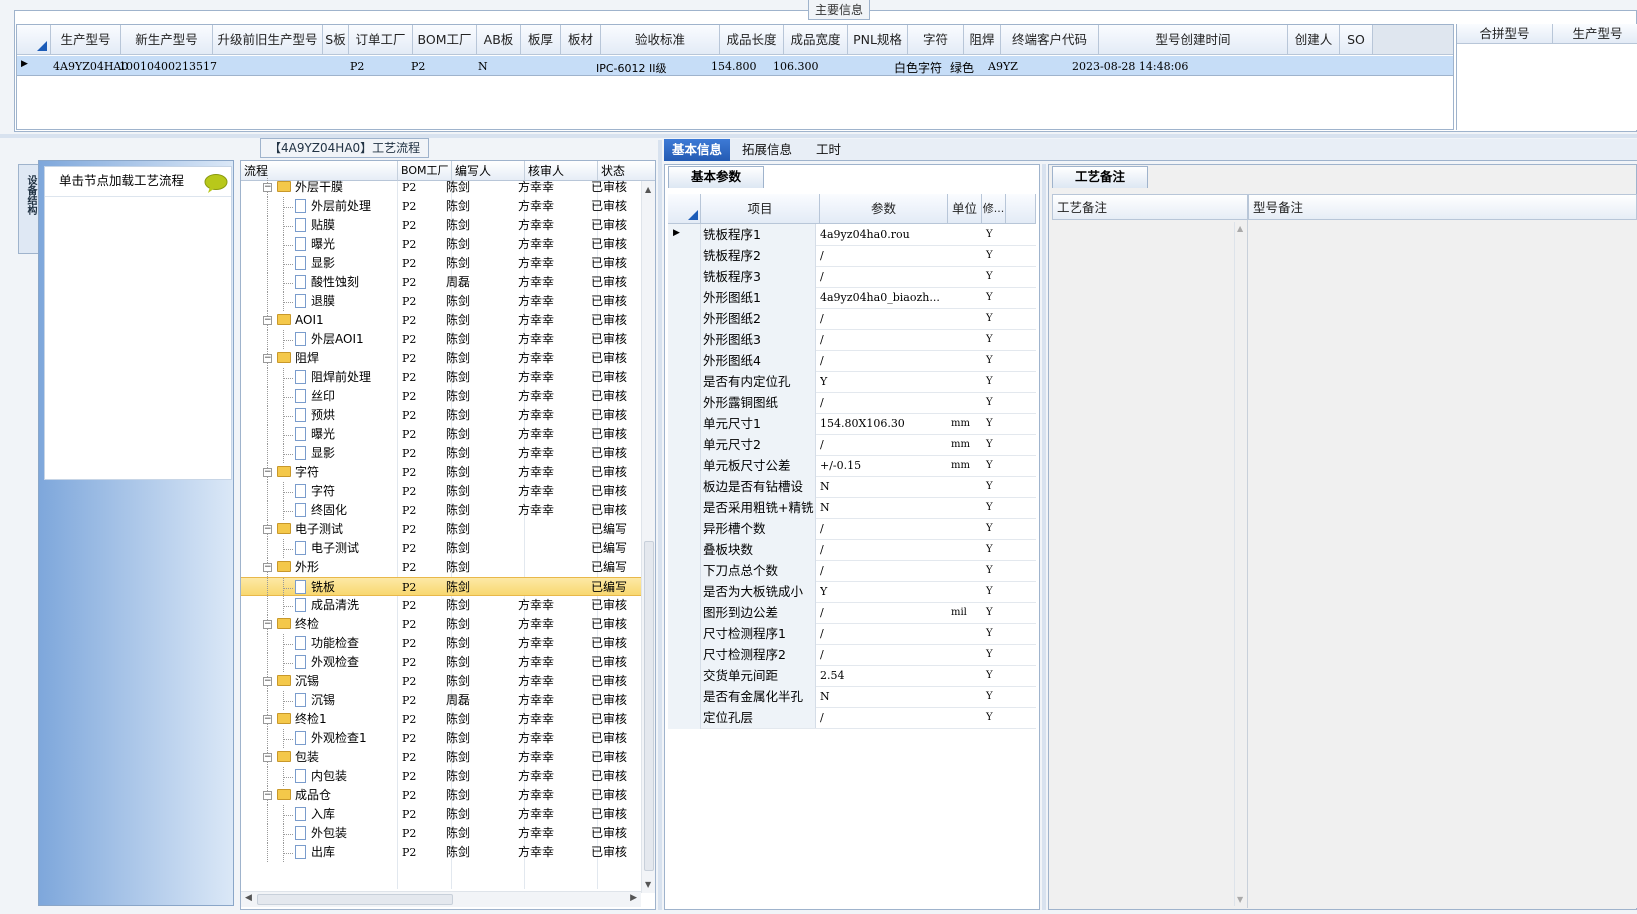 This screenshot has height=914, width=1637. I want to click on param-row: 交货单元间距 2.54 Y, so click(852, 676).